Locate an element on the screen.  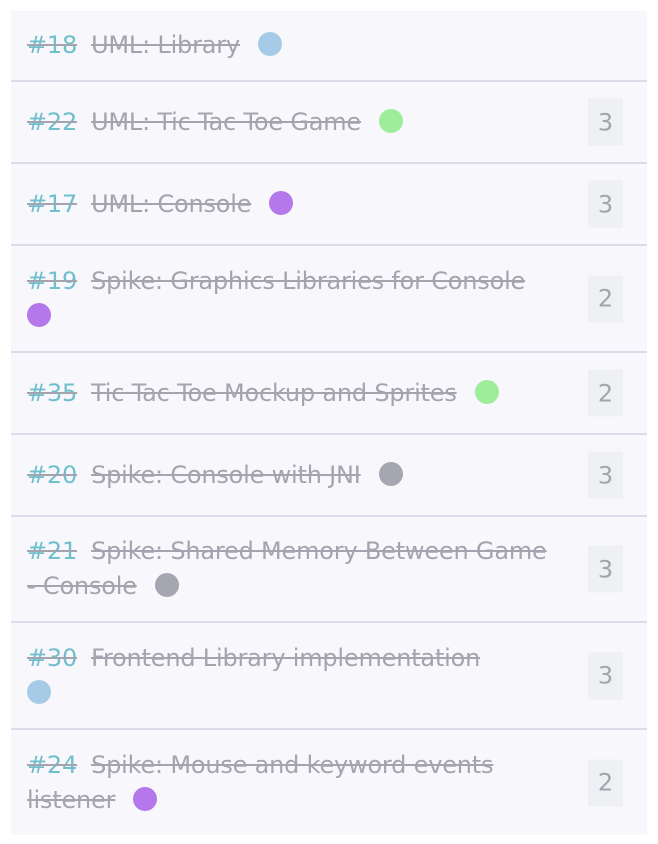
issue-title-line: #18 UML: Library is located at coordinates (154, 45).